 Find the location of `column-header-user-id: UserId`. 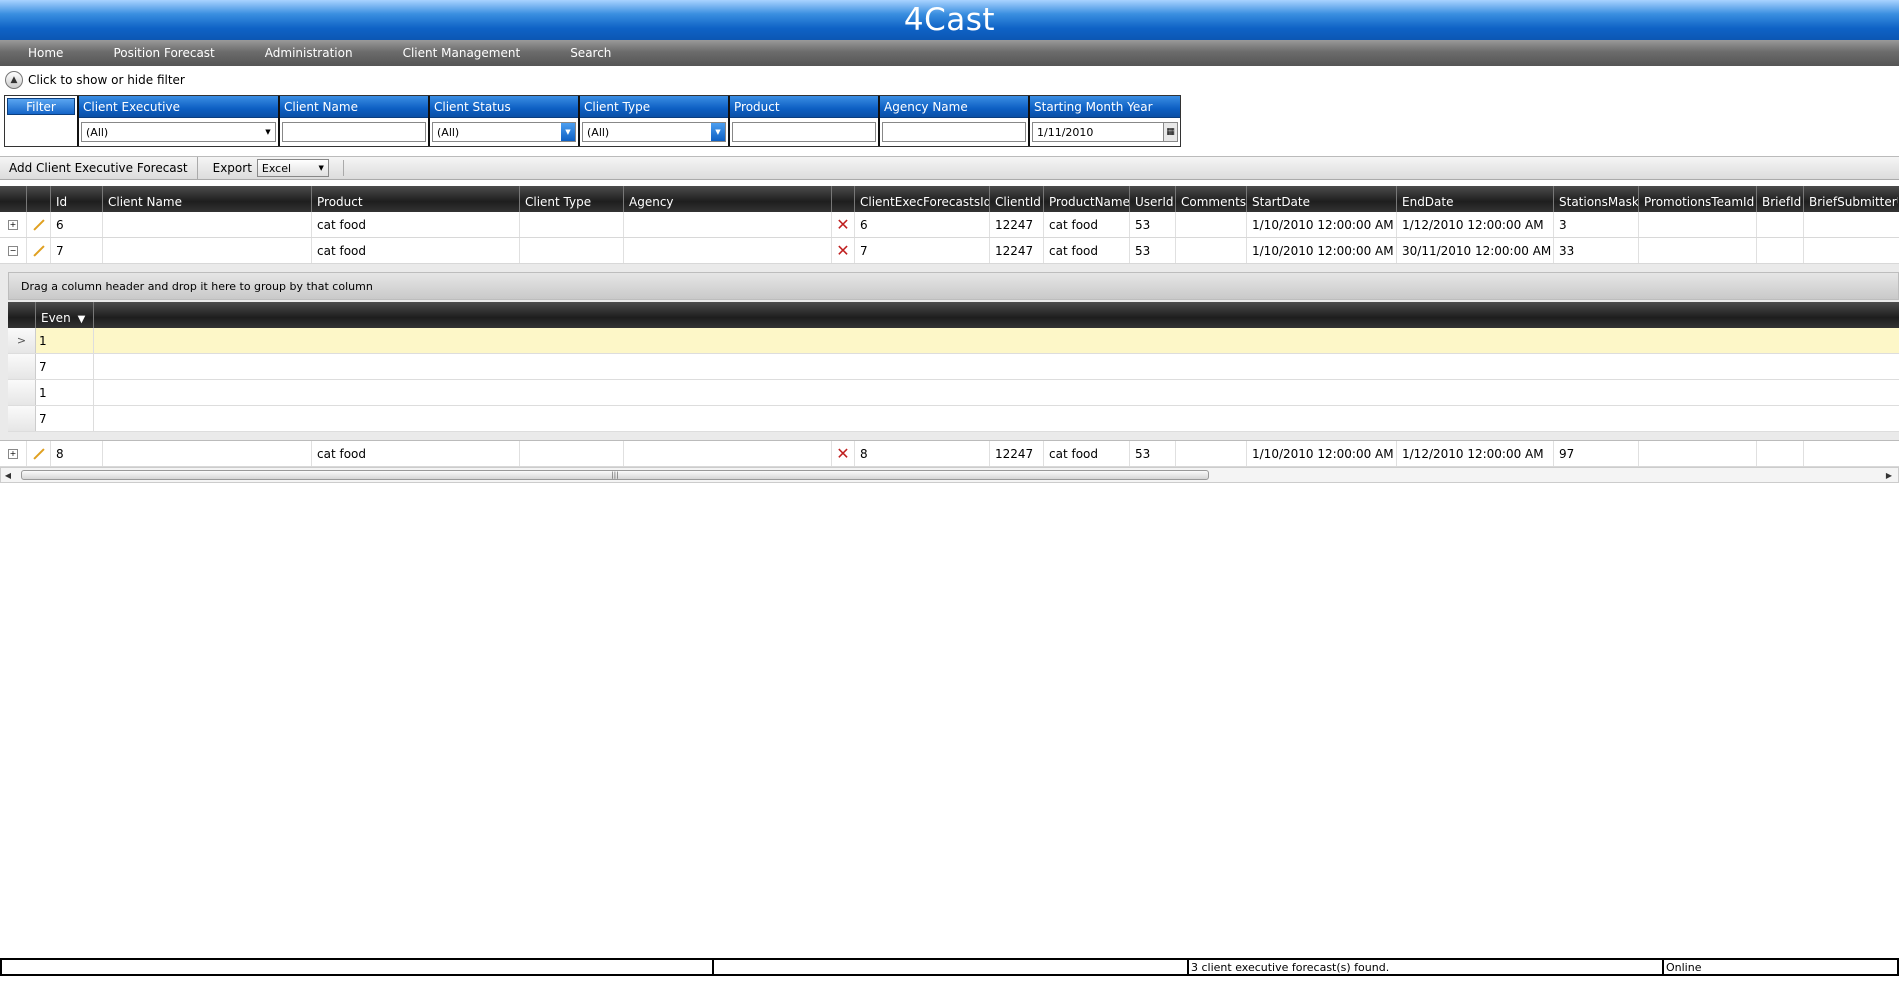

column-header-user-id: UserId is located at coordinates (1153, 199).